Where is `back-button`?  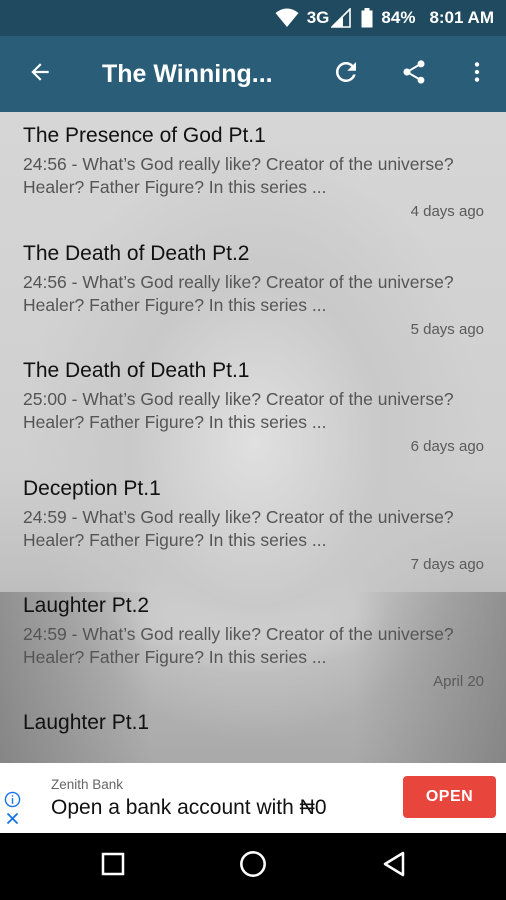
back-button is located at coordinates (40, 74).